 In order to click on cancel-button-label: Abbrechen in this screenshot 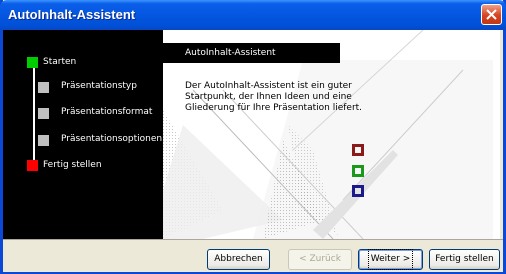, I will do `click(238, 259)`.